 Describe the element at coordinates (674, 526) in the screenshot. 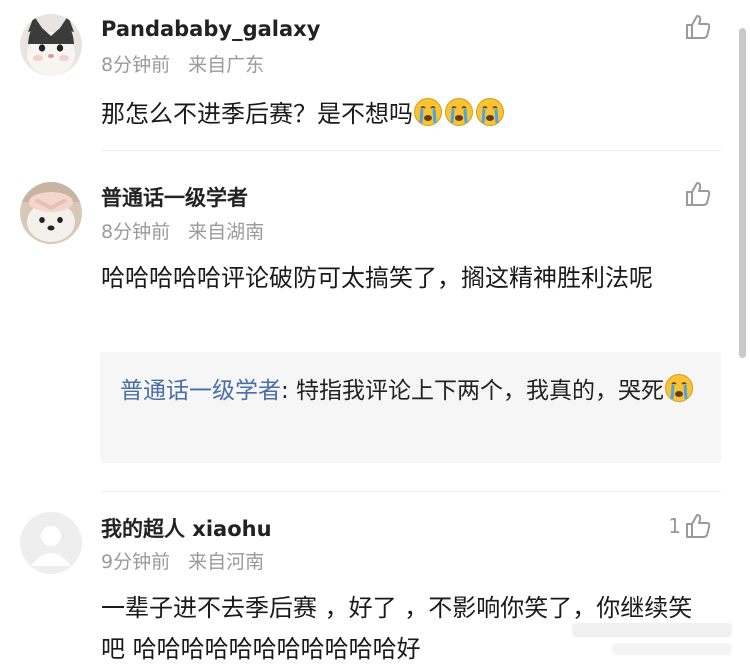

I see `like-count: 1` at that location.